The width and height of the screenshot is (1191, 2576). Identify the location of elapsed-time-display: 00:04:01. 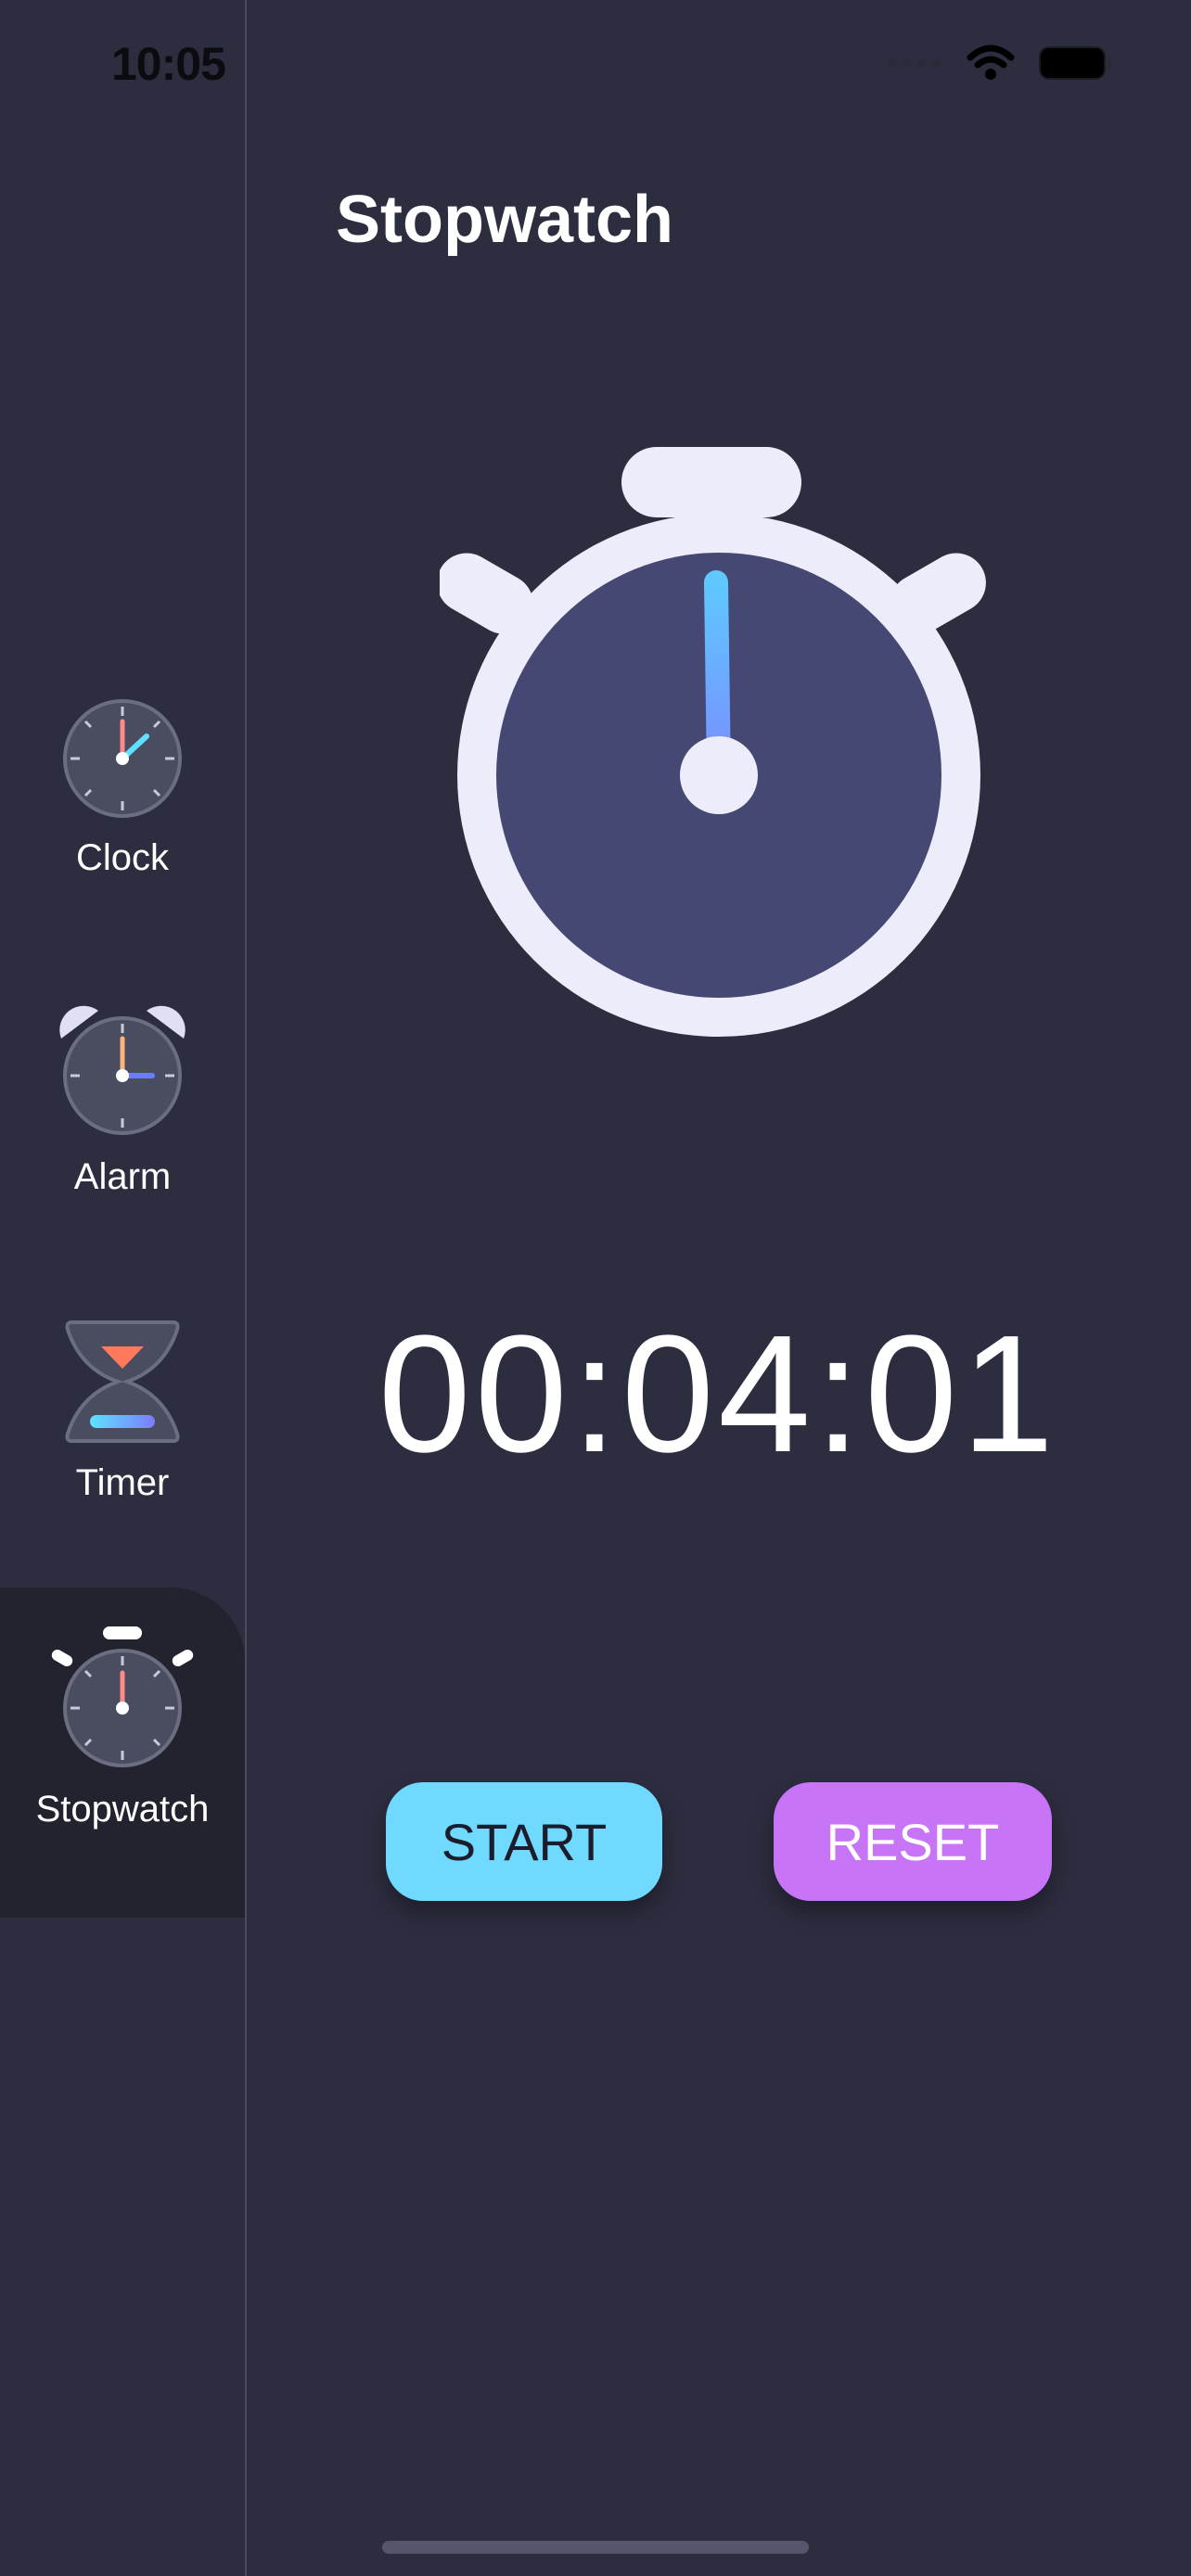
(718, 1394).